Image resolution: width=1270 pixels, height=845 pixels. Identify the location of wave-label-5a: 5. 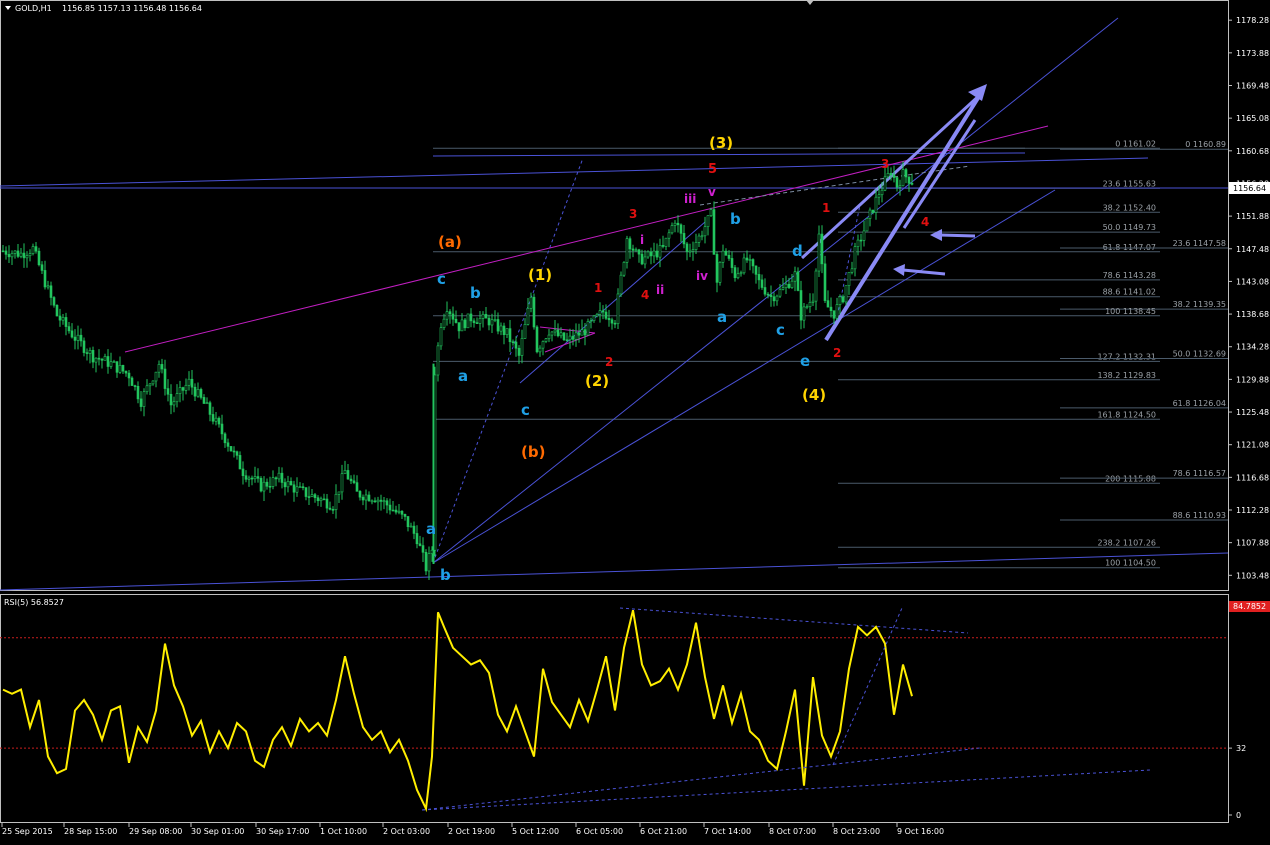
(712, 169).